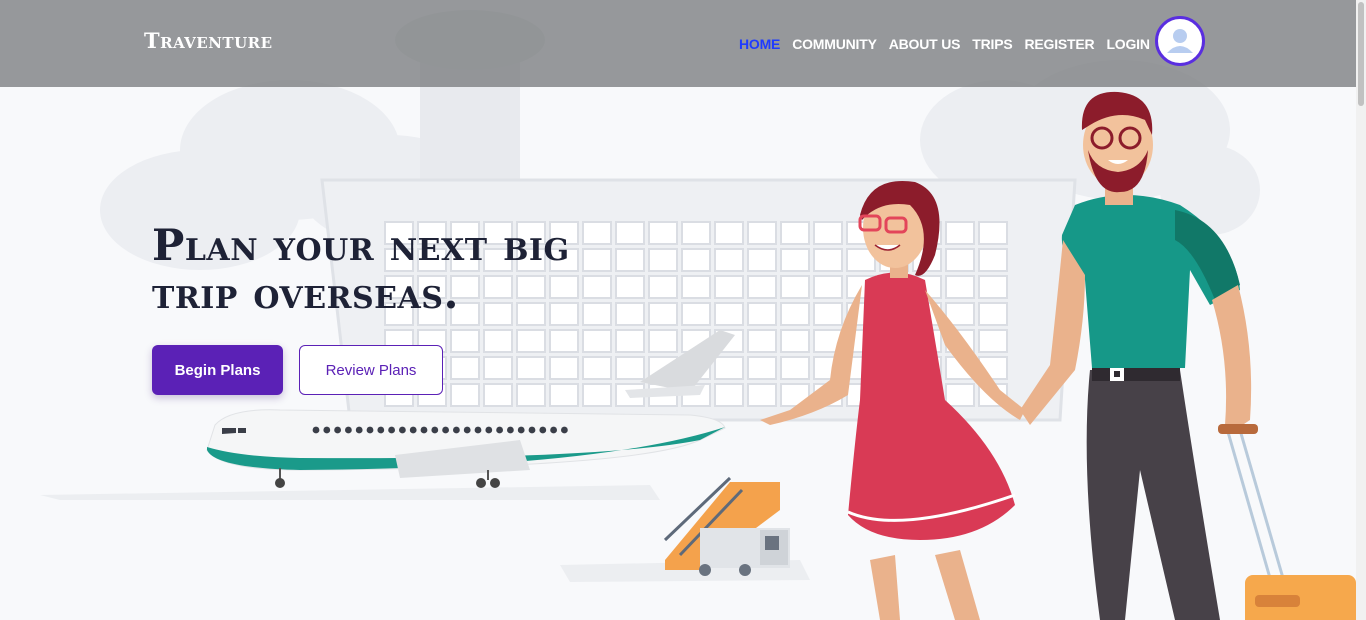 The width and height of the screenshot is (1366, 620). What do you see at coordinates (1128, 44) in the screenshot?
I see `nav-link-login: LOGIN` at bounding box center [1128, 44].